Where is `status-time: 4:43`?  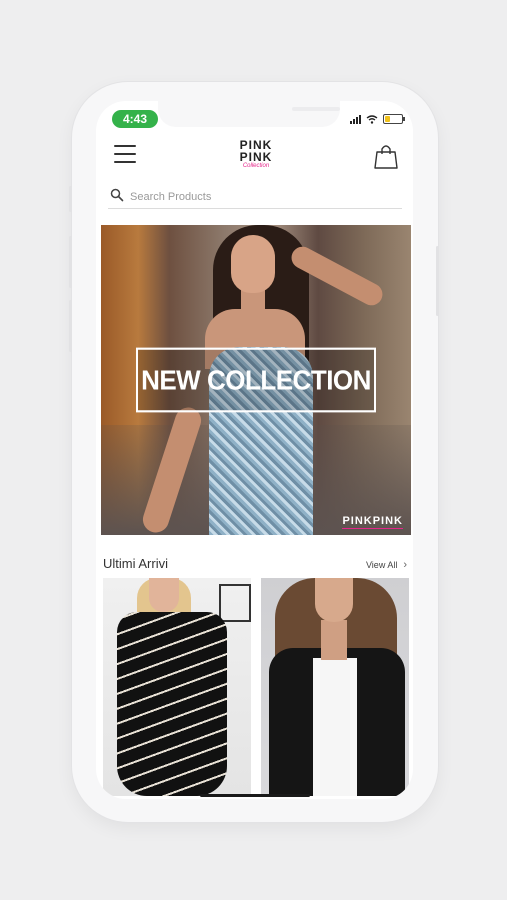
status-time: 4:43 is located at coordinates (135, 119).